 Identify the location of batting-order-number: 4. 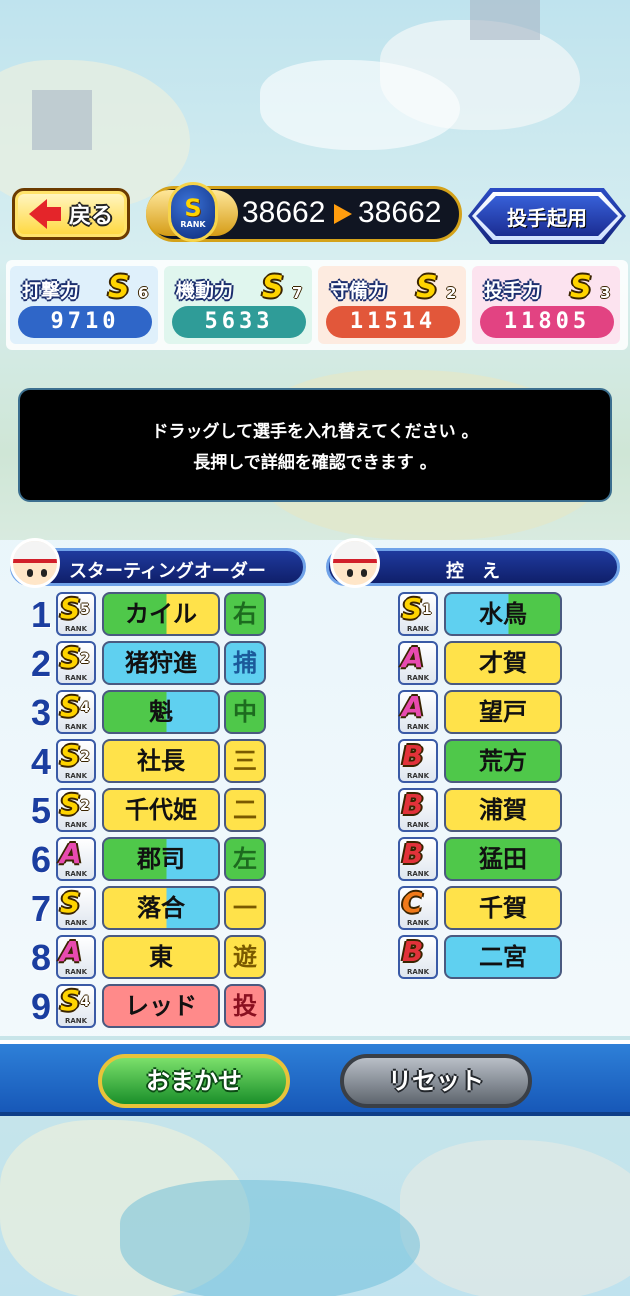
(41, 761).